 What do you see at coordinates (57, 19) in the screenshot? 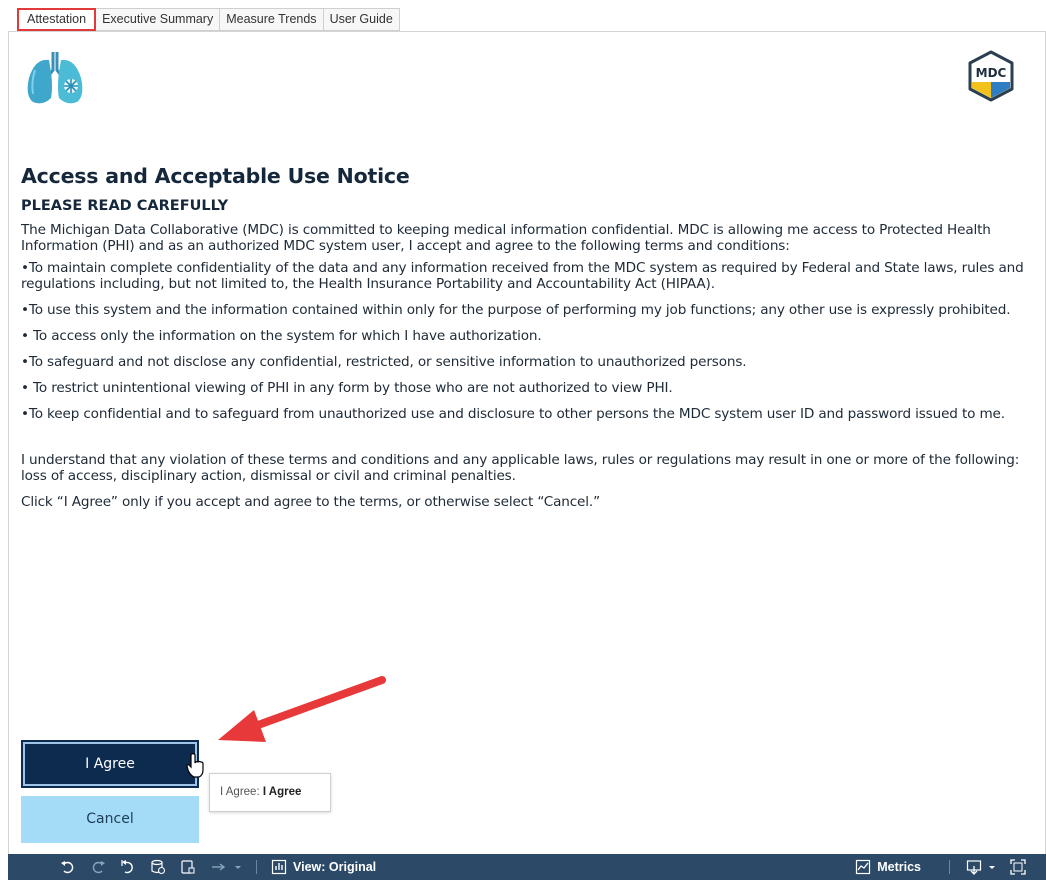
I see `tab-attestation: Attestation` at bounding box center [57, 19].